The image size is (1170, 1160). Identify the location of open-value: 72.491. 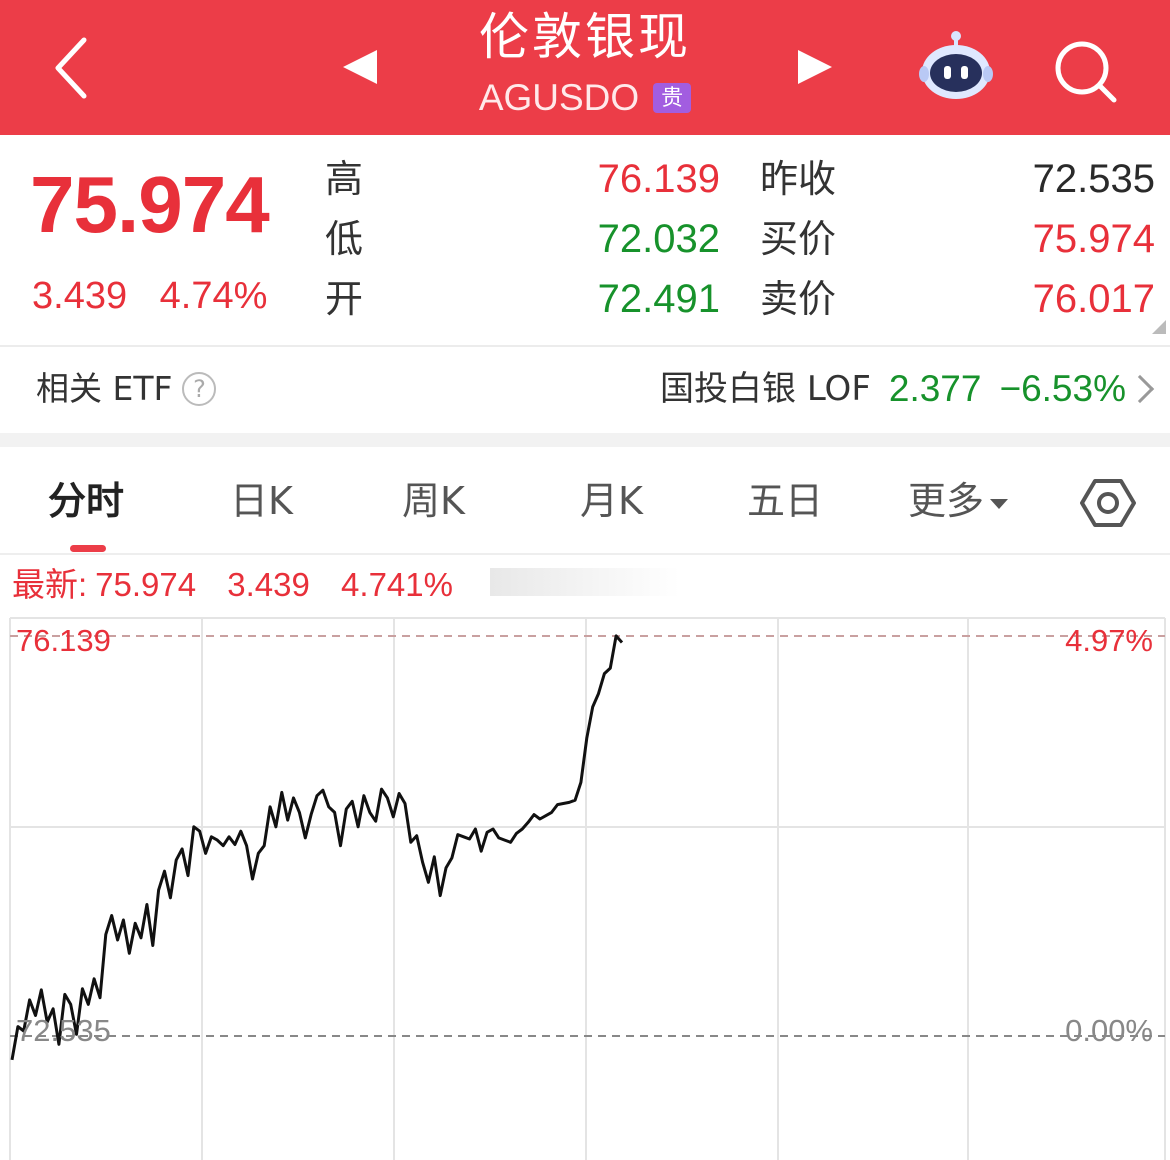
(658, 299).